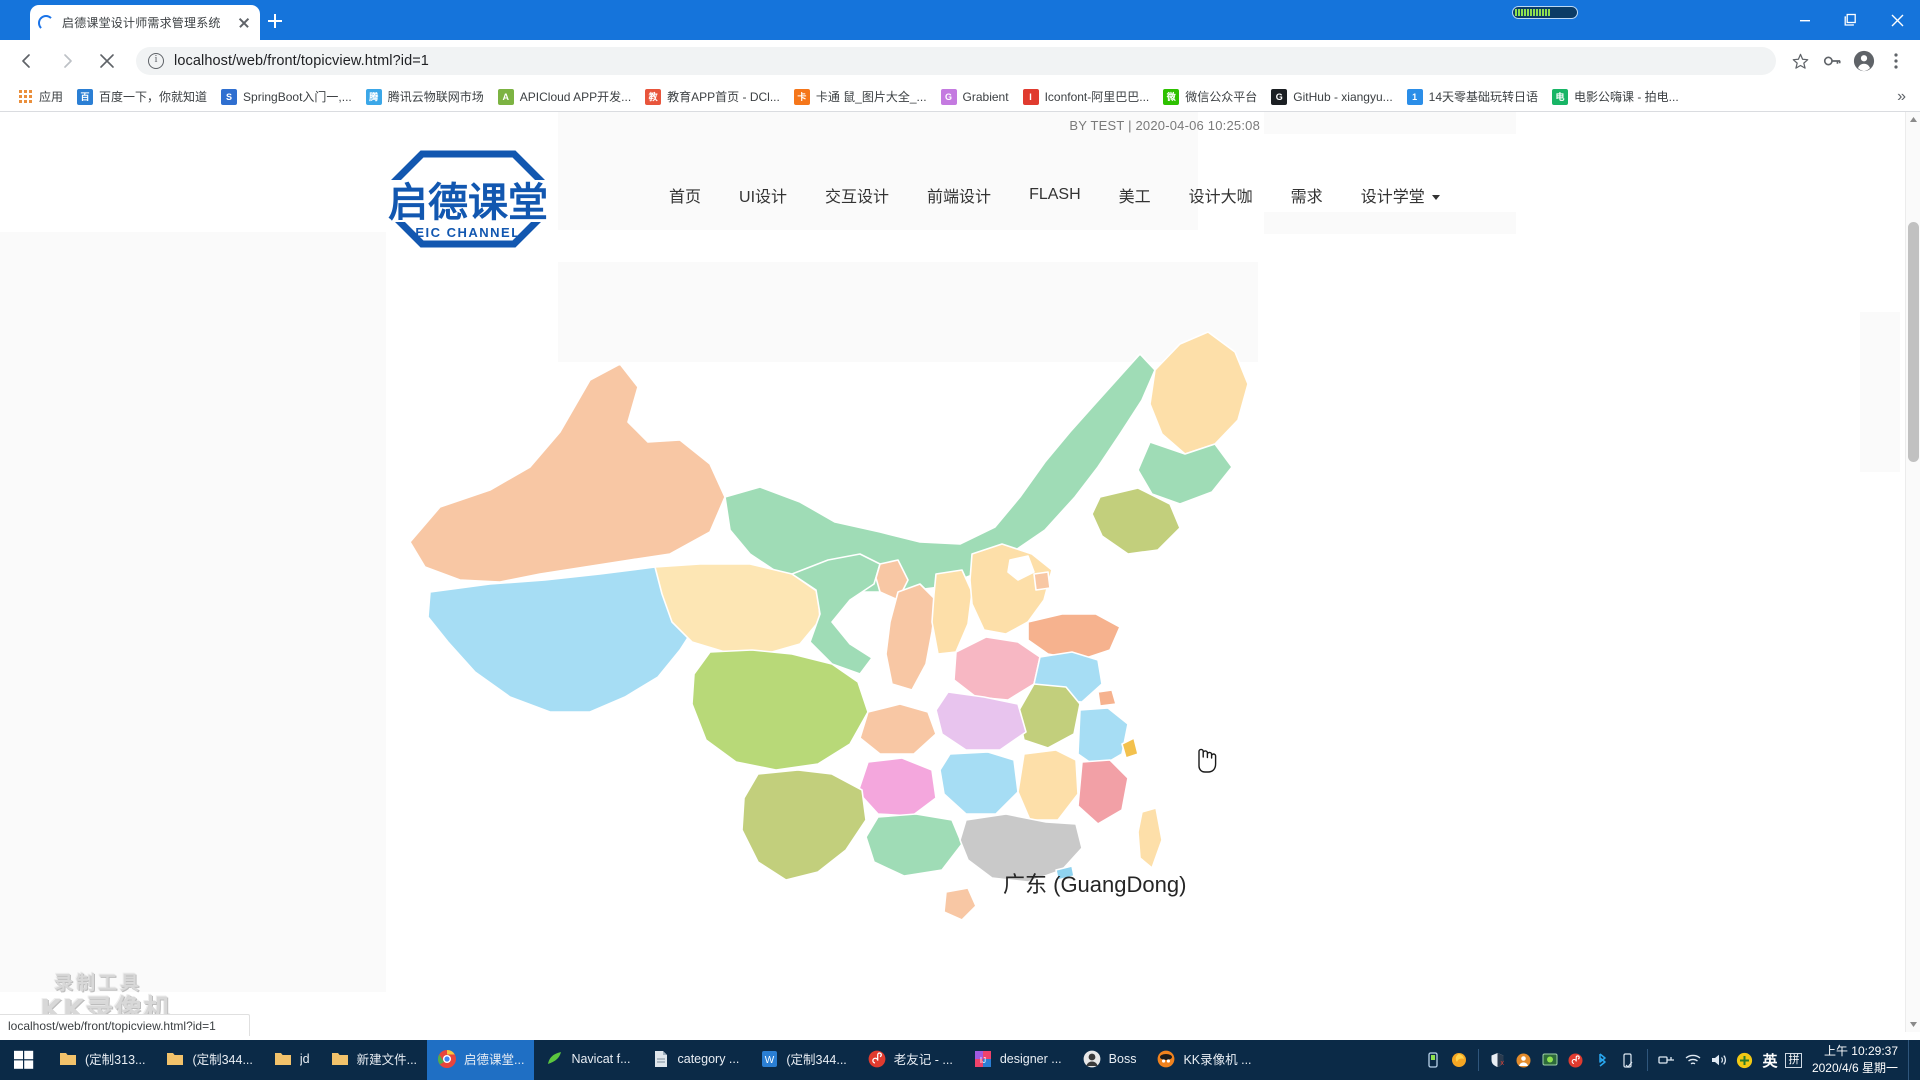 This screenshot has height=1080, width=1920. Describe the element at coordinates (857, 195) in the screenshot. I see `site-nav-item: 交互设计` at that location.